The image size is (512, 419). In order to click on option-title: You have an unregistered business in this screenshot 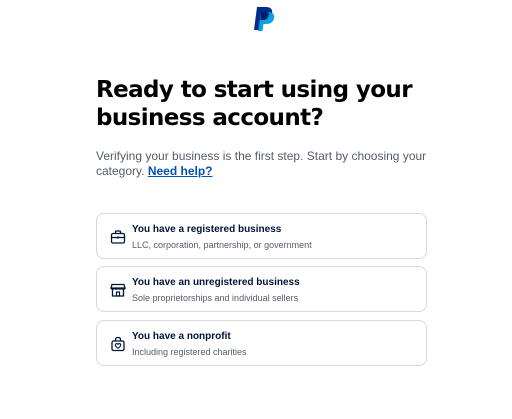, I will do `click(216, 282)`.